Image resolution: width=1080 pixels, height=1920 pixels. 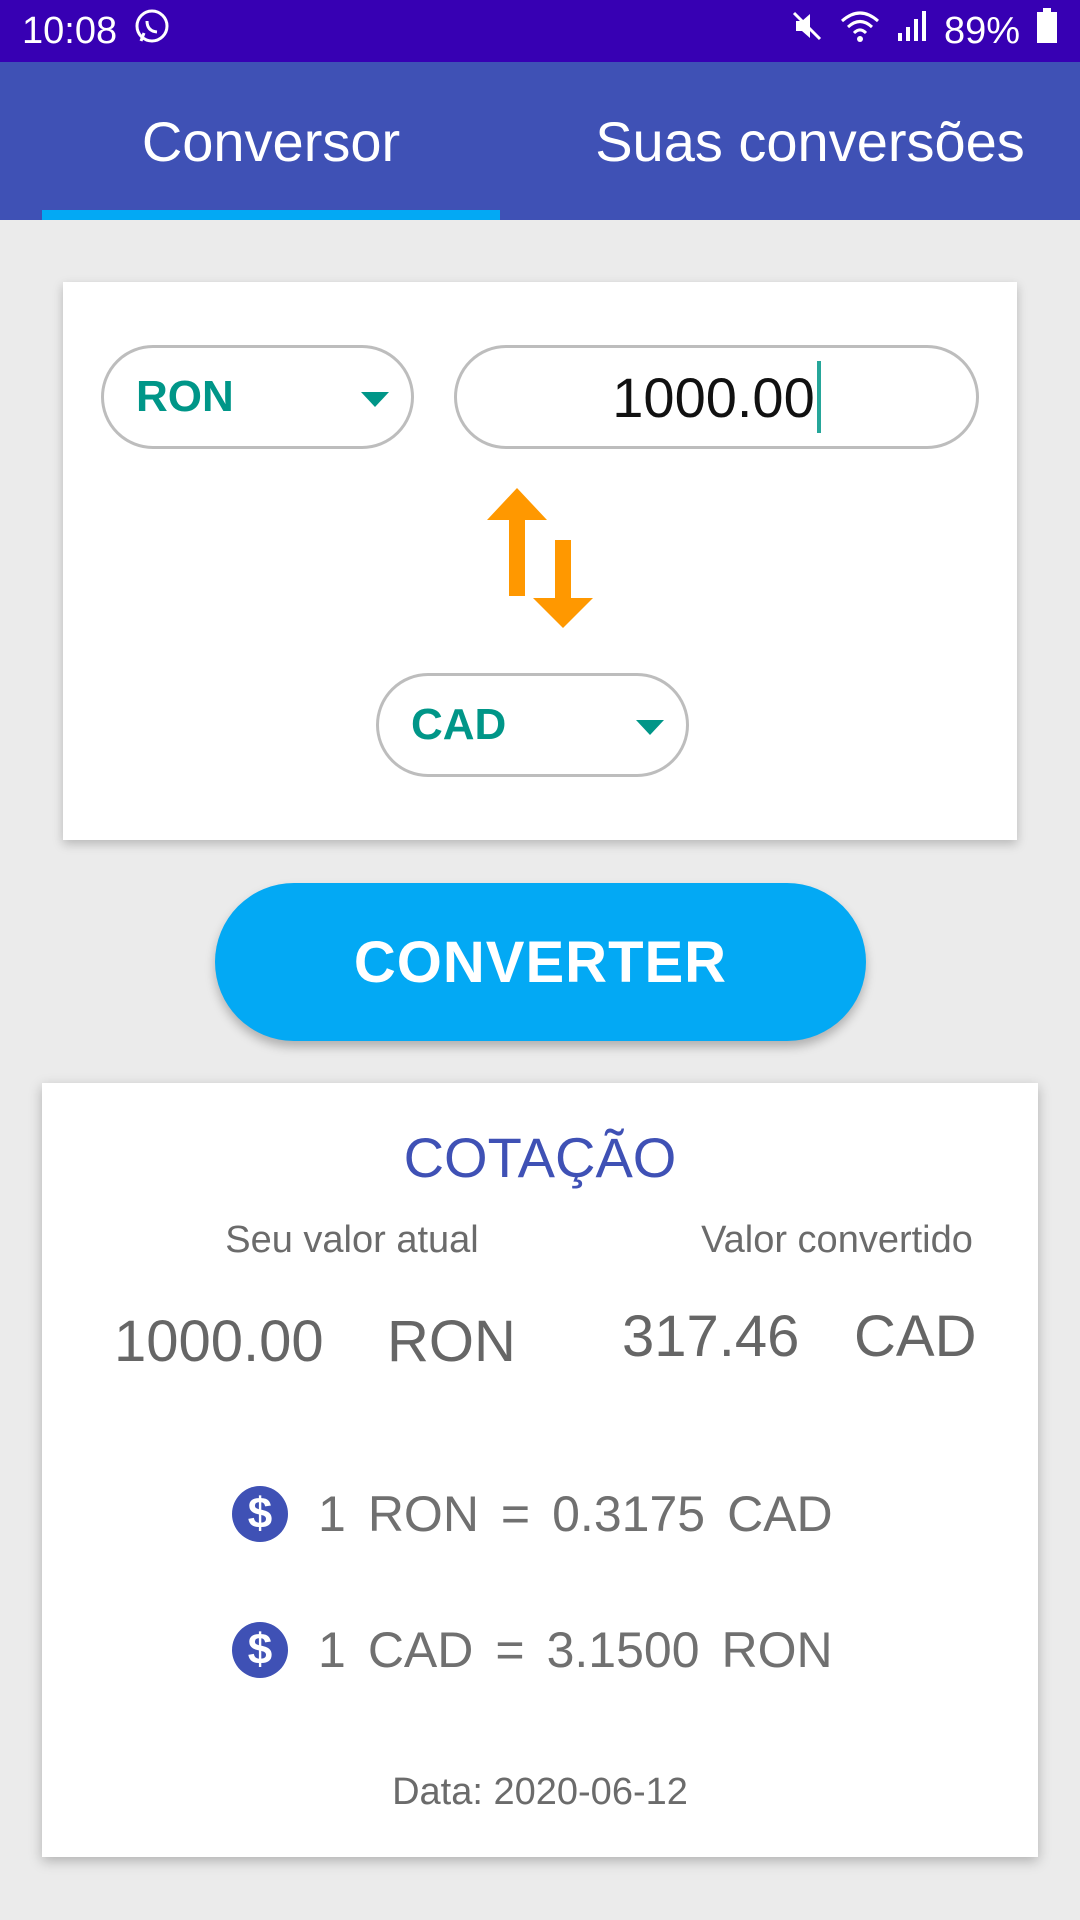 What do you see at coordinates (451, 1341) in the screenshot?
I see `current-currency: RON` at bounding box center [451, 1341].